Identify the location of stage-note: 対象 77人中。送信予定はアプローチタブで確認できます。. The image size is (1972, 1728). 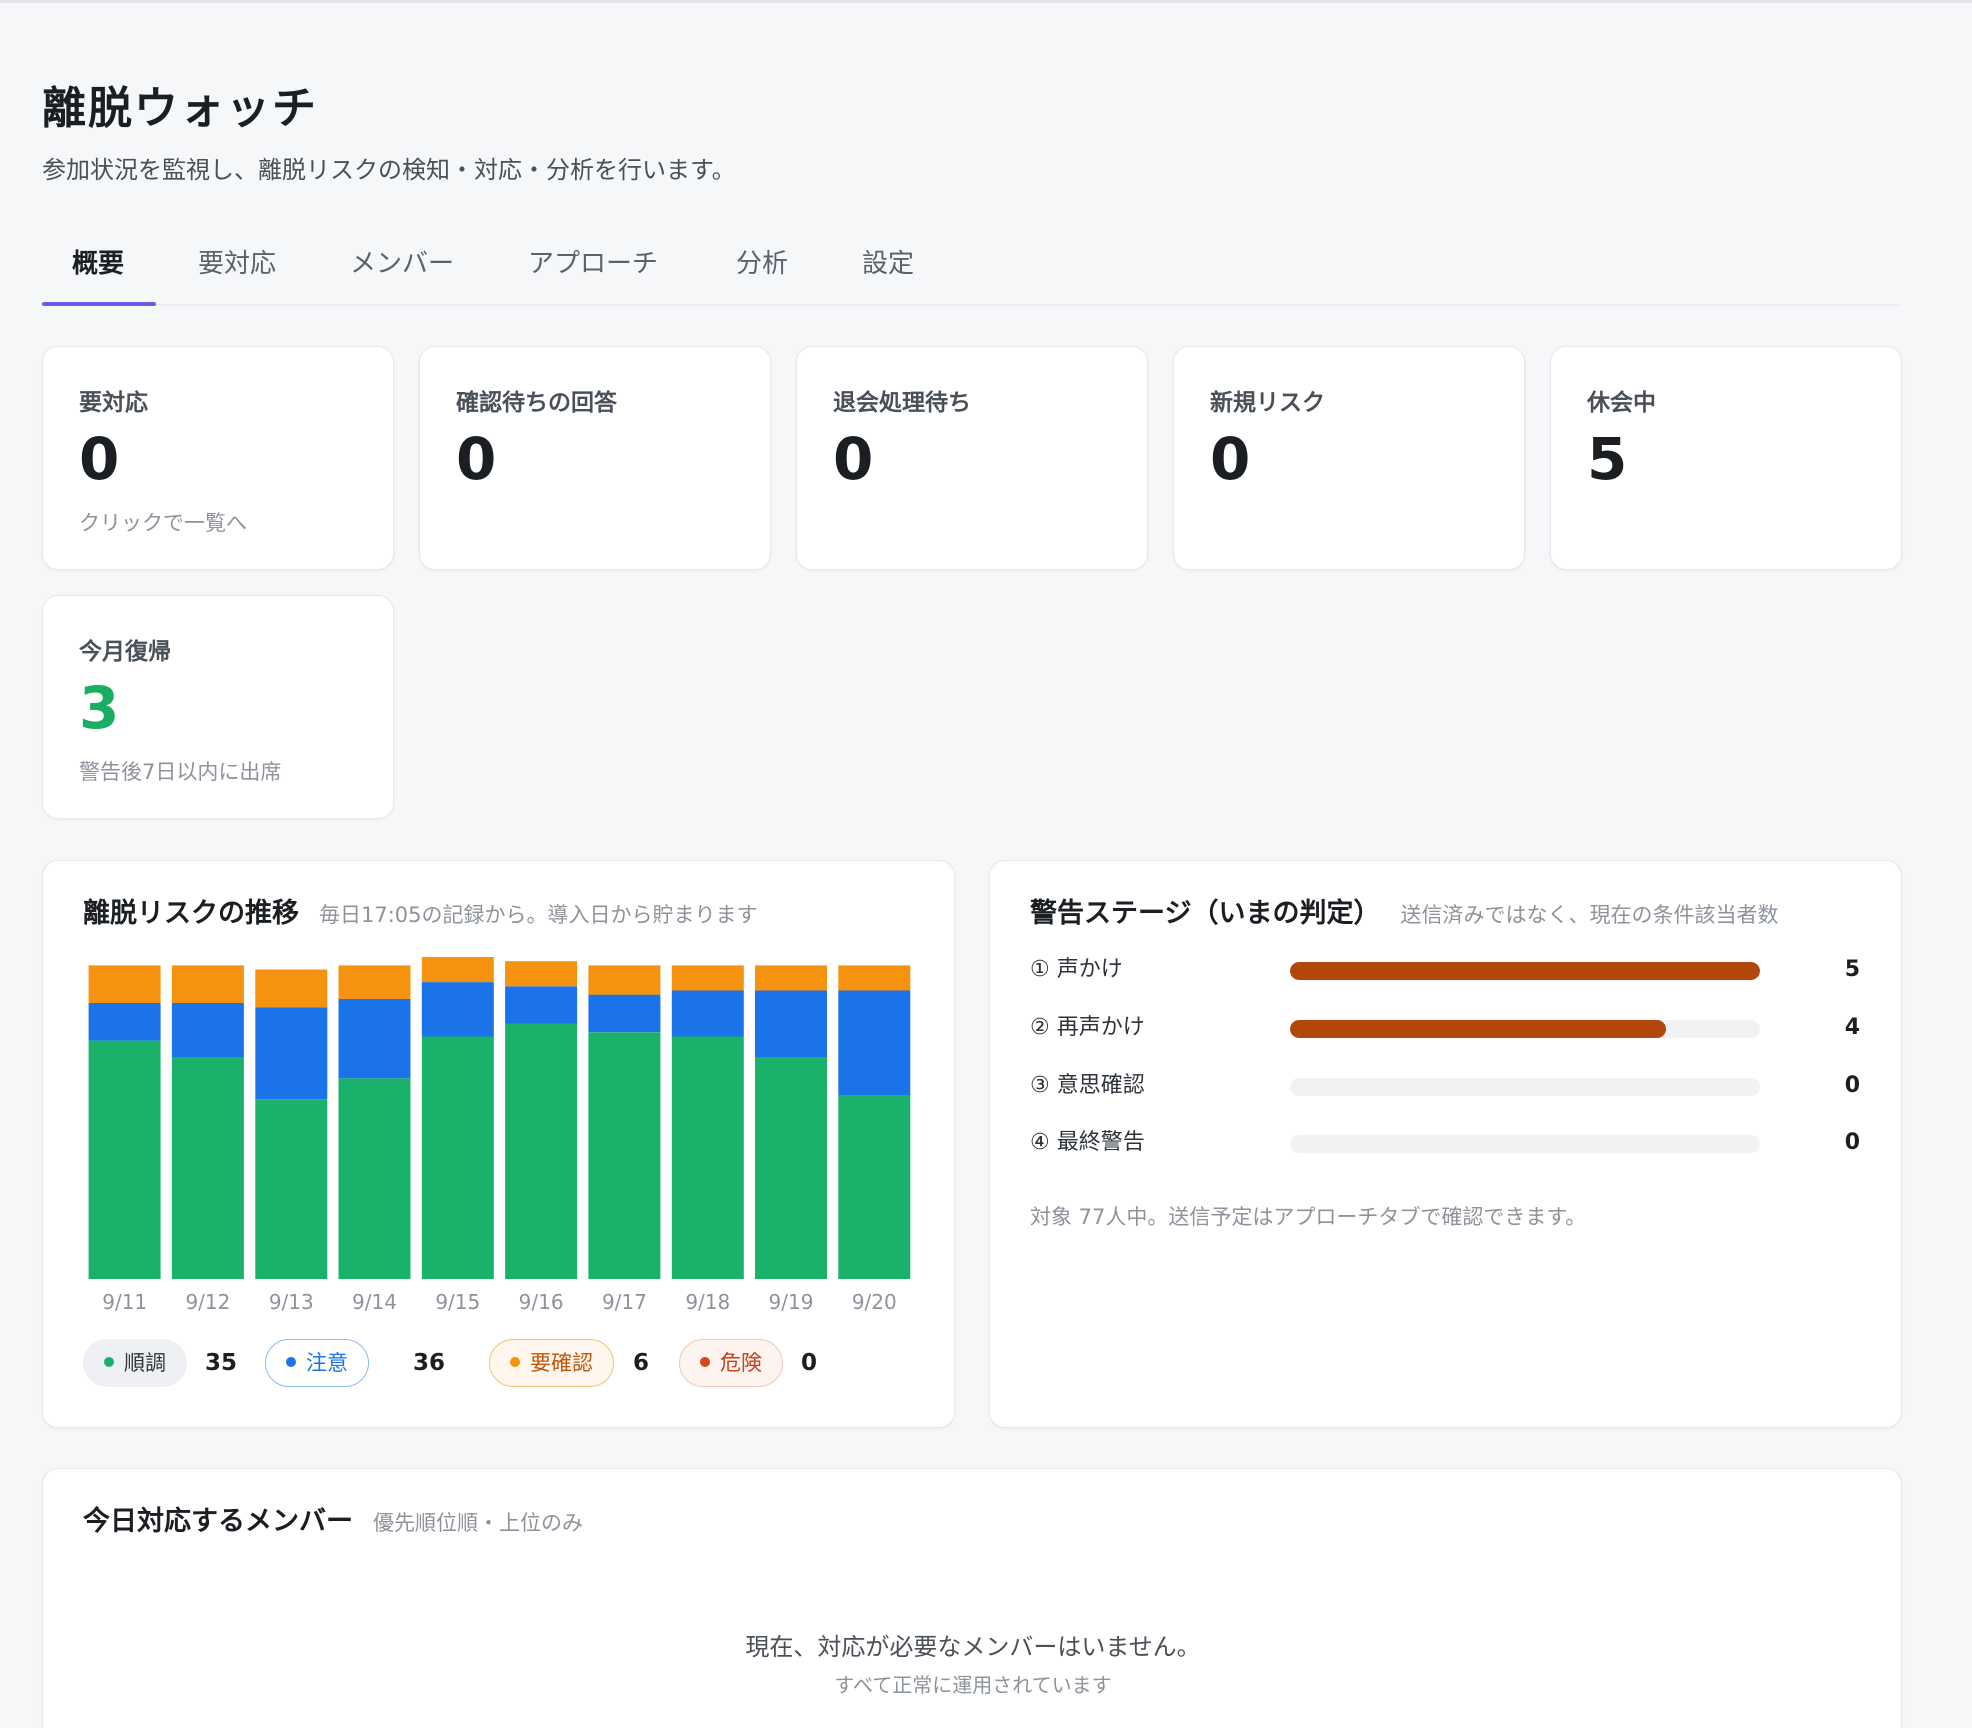
(1308, 1217).